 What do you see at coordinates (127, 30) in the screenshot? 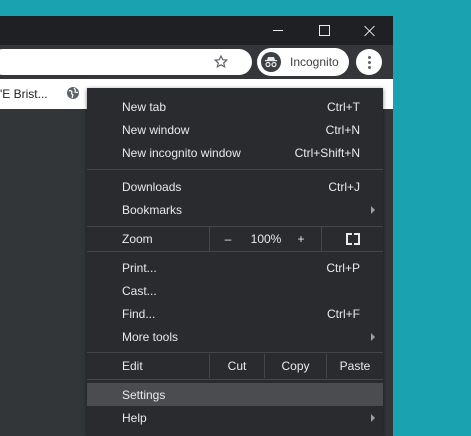
I see `tab-strip` at bounding box center [127, 30].